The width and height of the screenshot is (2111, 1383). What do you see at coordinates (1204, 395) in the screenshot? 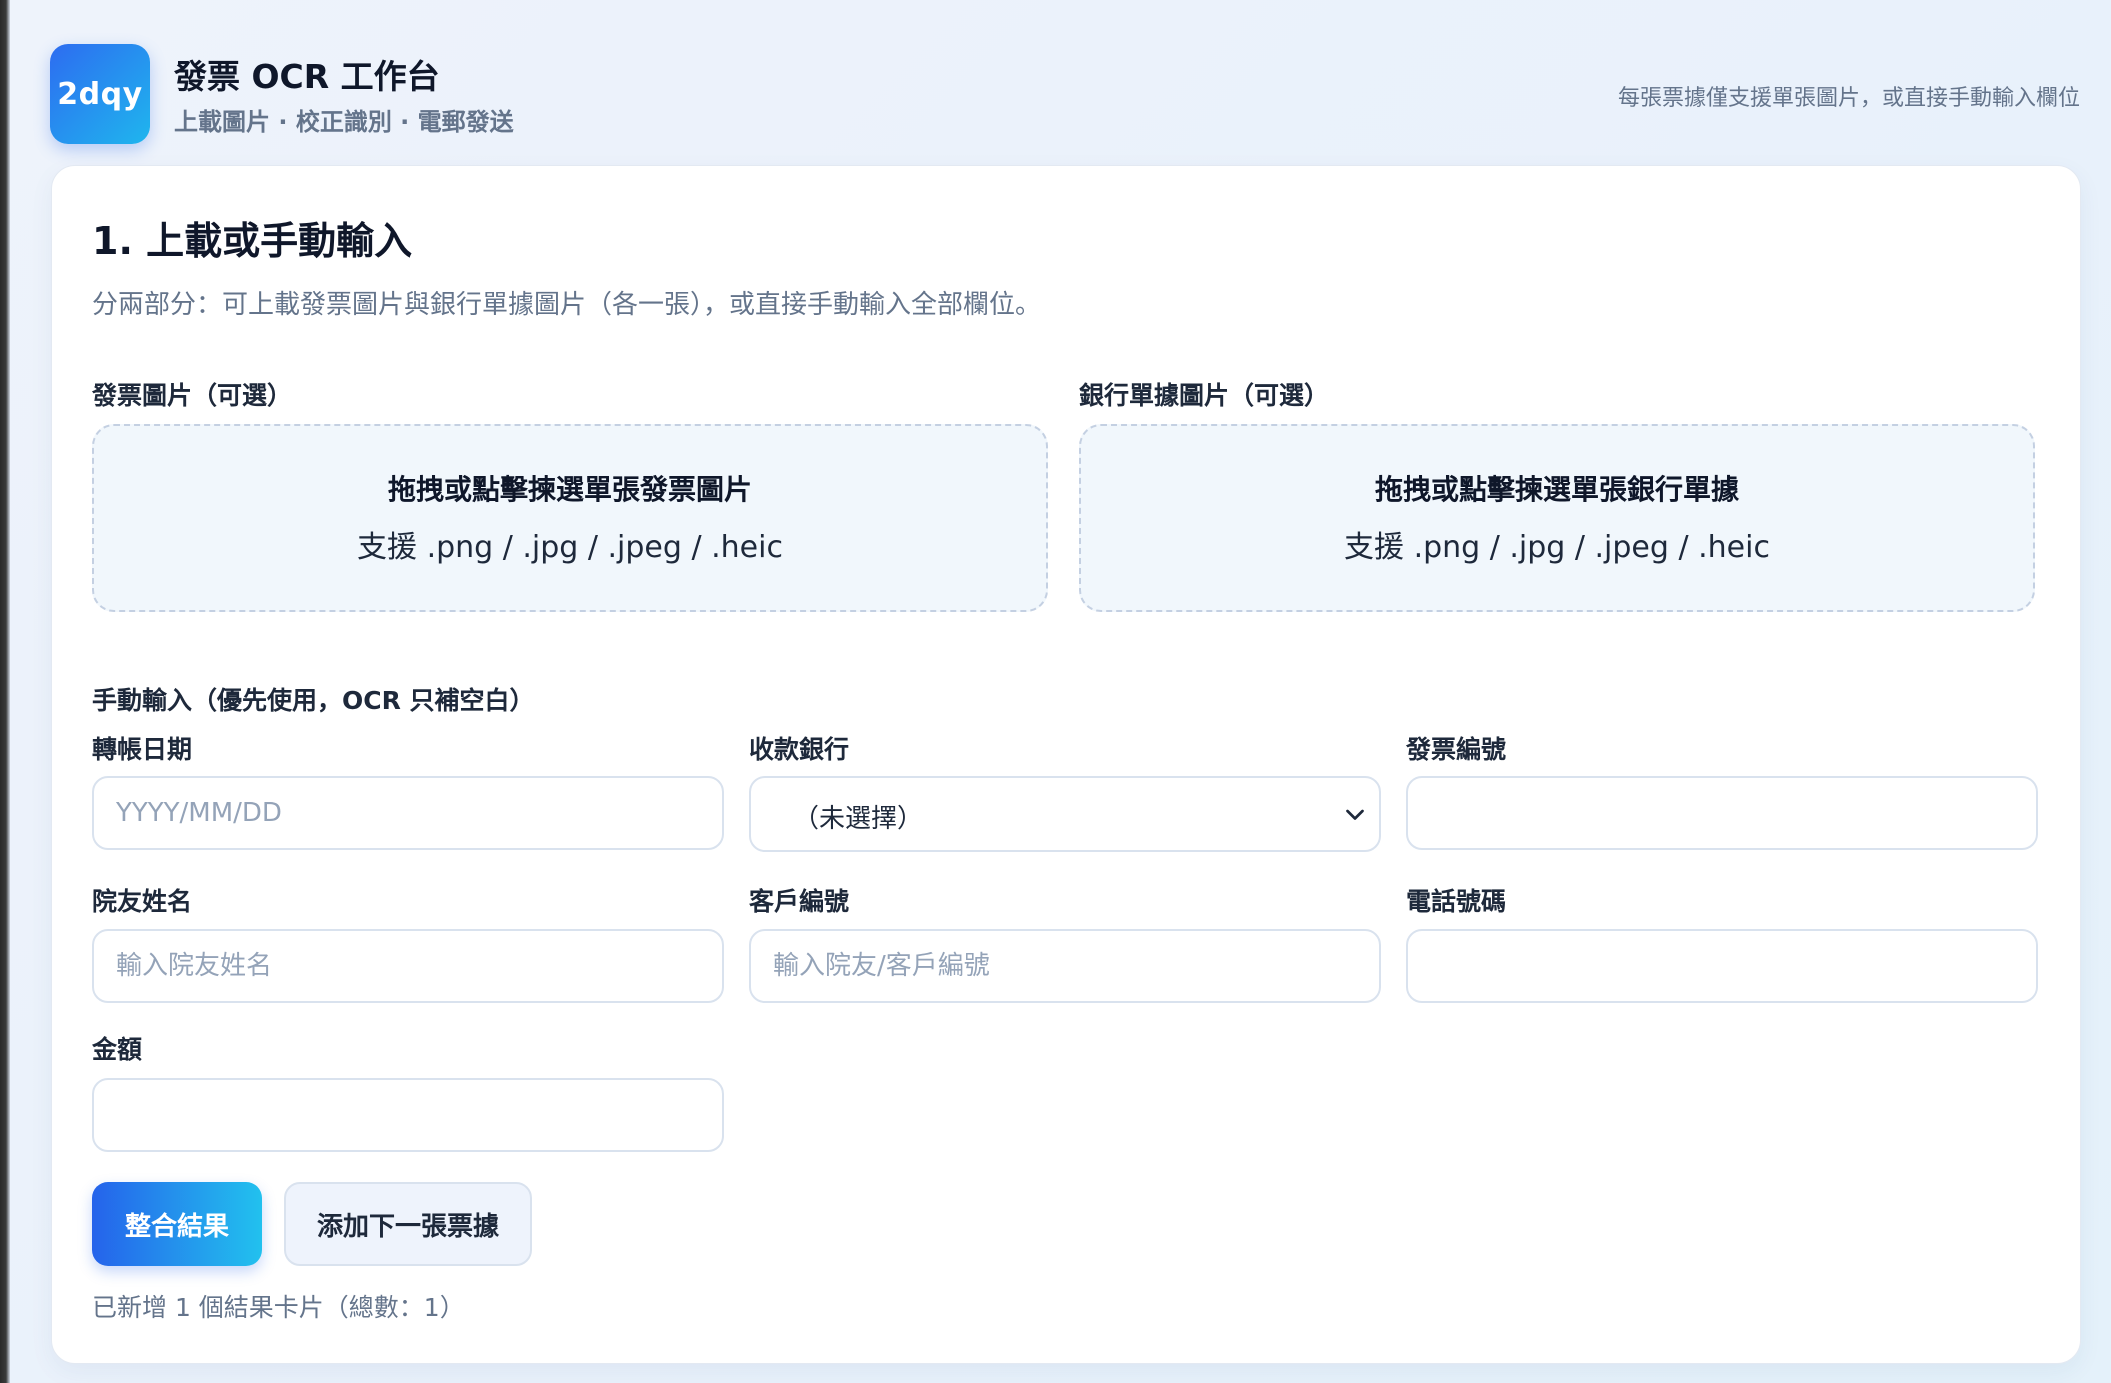
I see `bank-upload-label: 銀行單據圖片（可選）` at bounding box center [1204, 395].